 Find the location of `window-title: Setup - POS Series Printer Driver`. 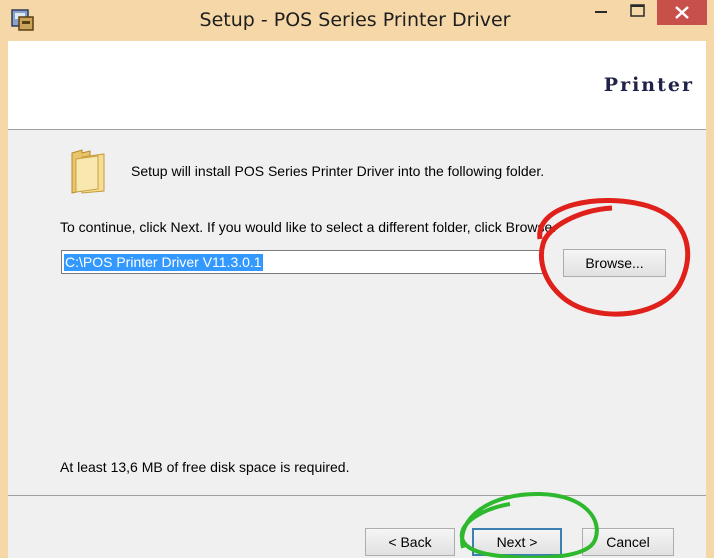

window-title: Setup - POS Series Printer Driver is located at coordinates (355, 20).